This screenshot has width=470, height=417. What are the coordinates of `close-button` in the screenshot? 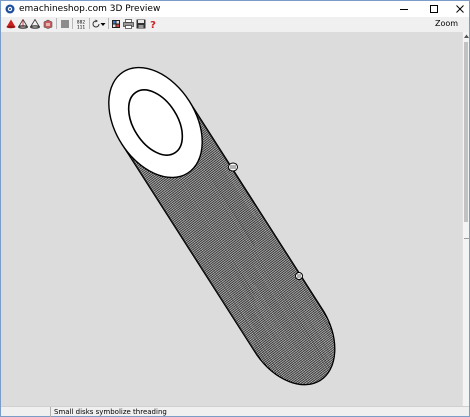 It's located at (458, 9).